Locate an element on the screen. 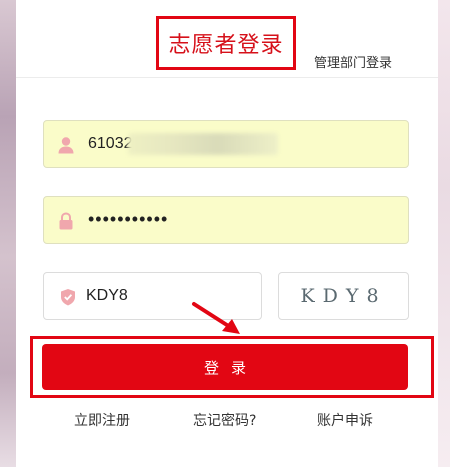  password-field: ••••••••••• is located at coordinates (226, 220).